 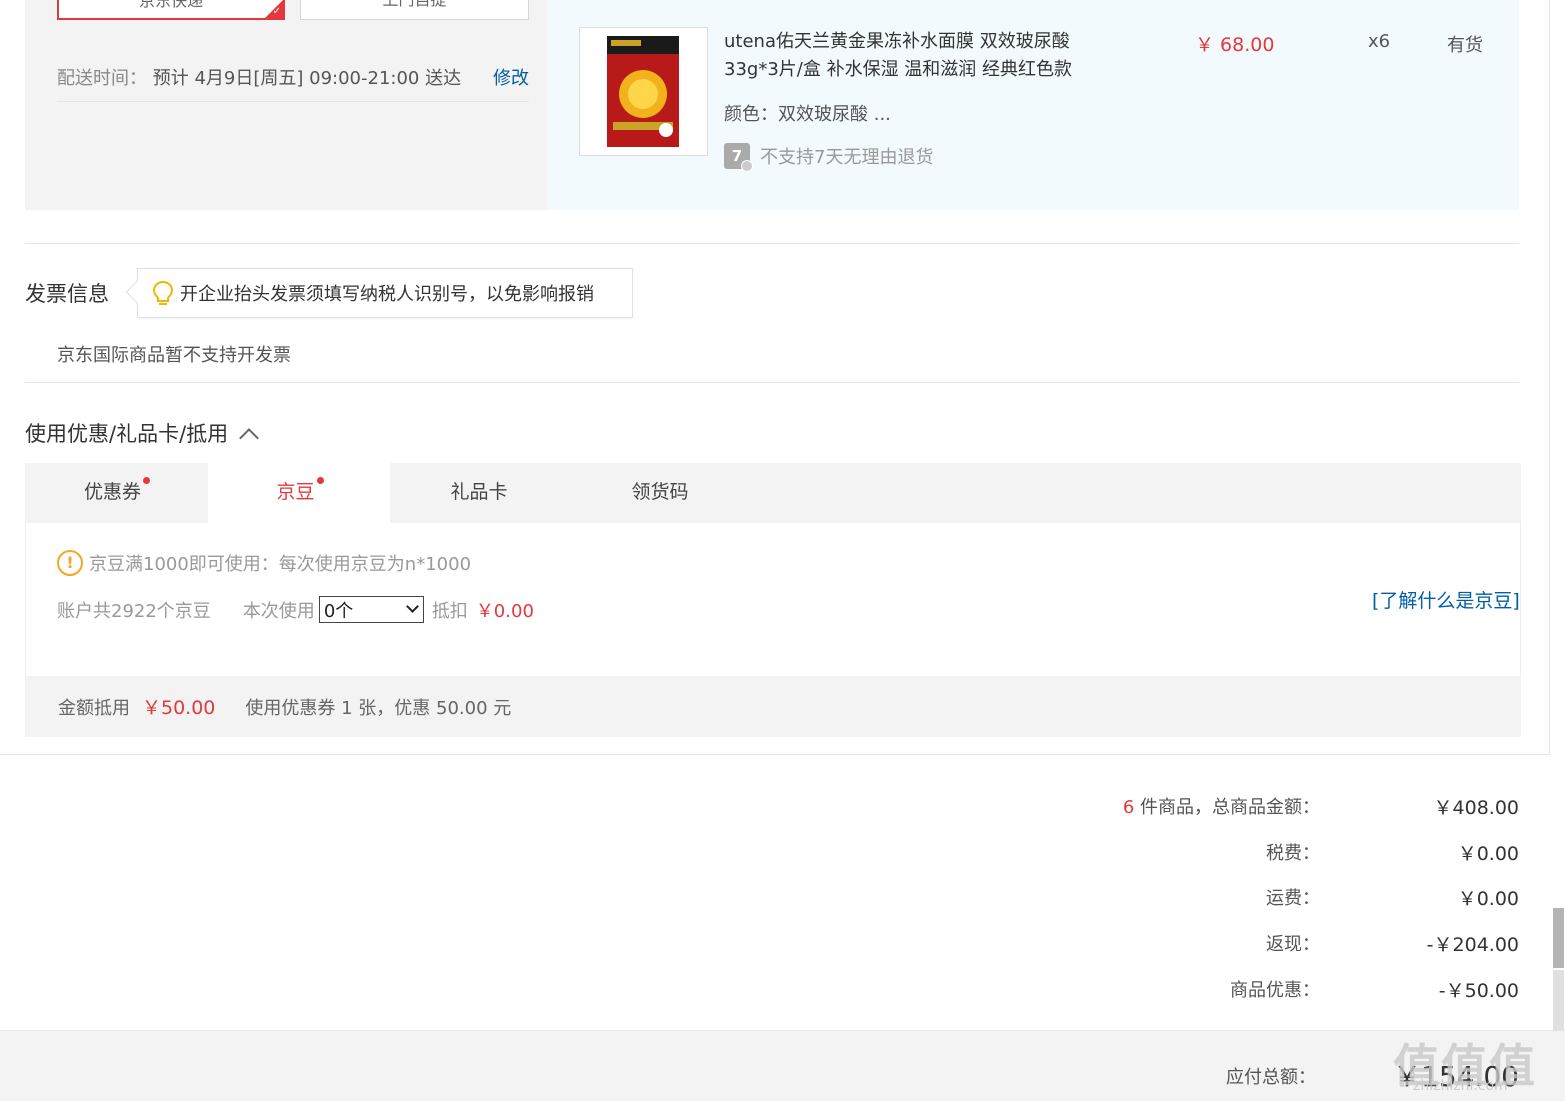 I want to click on tab-redeem-code: 领货码, so click(x=660, y=493).